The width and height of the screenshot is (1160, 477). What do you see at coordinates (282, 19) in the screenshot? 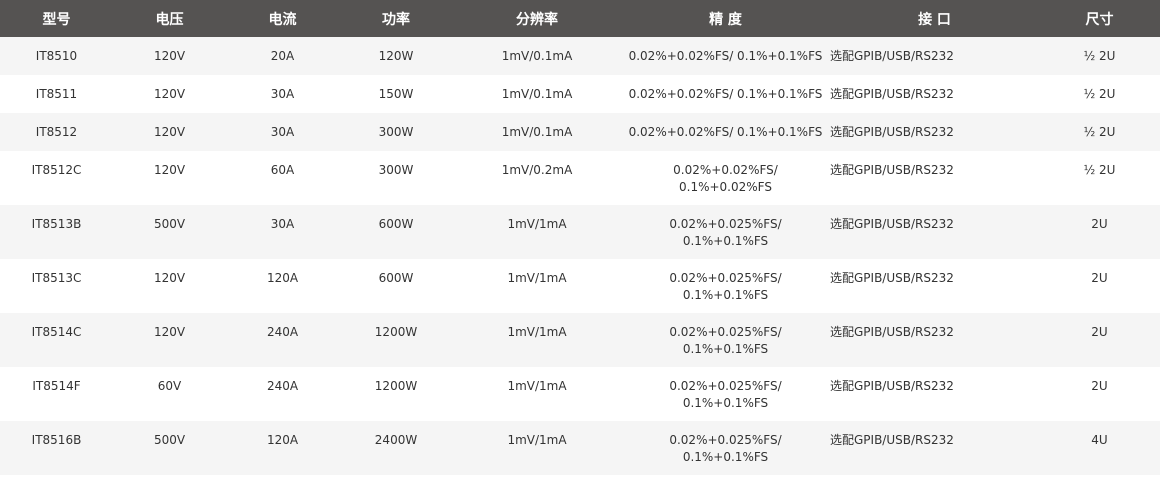
I see `header-current: 电流` at bounding box center [282, 19].